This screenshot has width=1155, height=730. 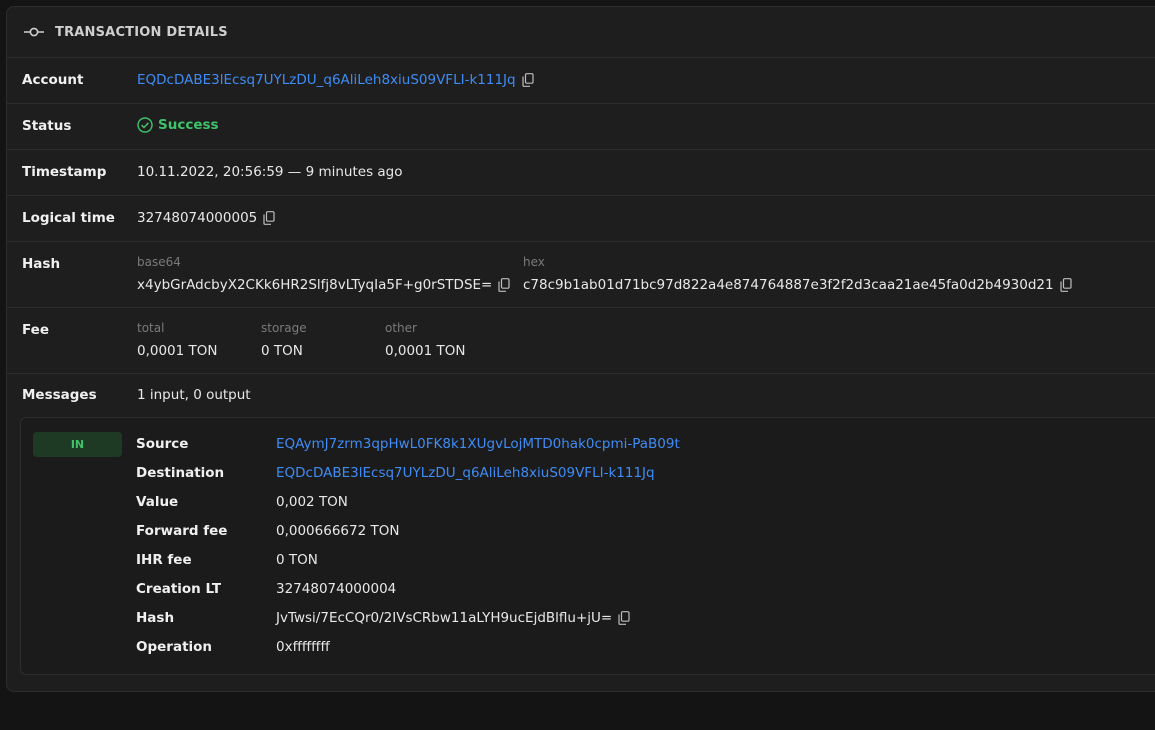 What do you see at coordinates (182, 531) in the screenshot?
I see `message-forward-fee-label: Forward fee` at bounding box center [182, 531].